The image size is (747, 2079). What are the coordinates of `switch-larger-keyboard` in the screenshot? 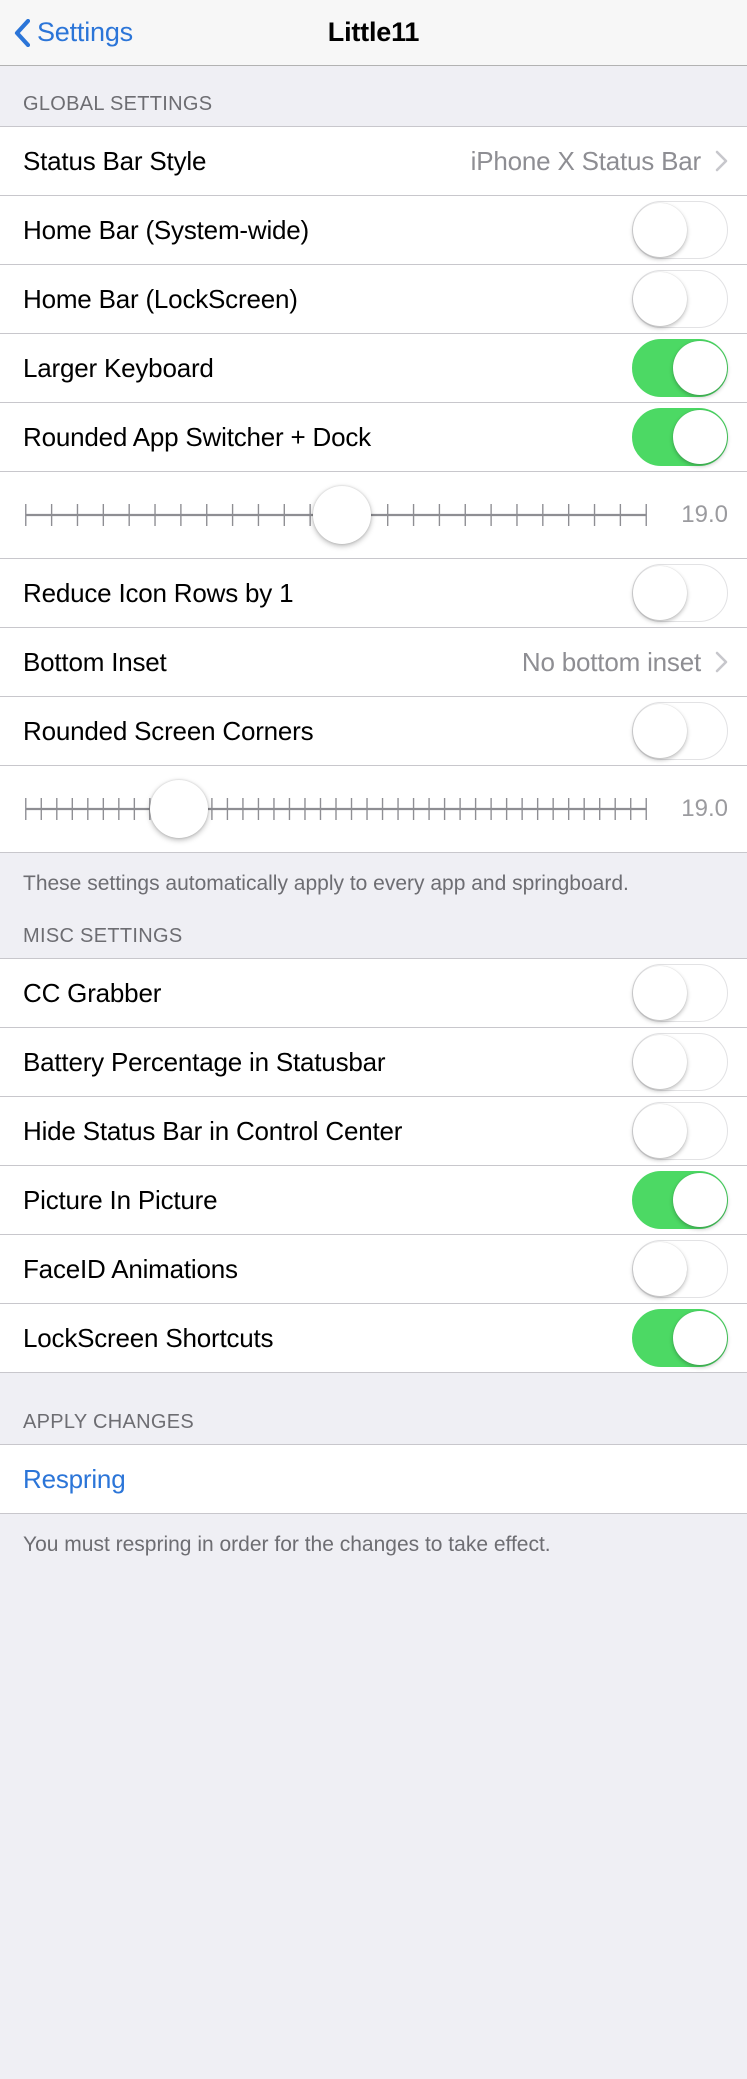 It's located at (680, 368).